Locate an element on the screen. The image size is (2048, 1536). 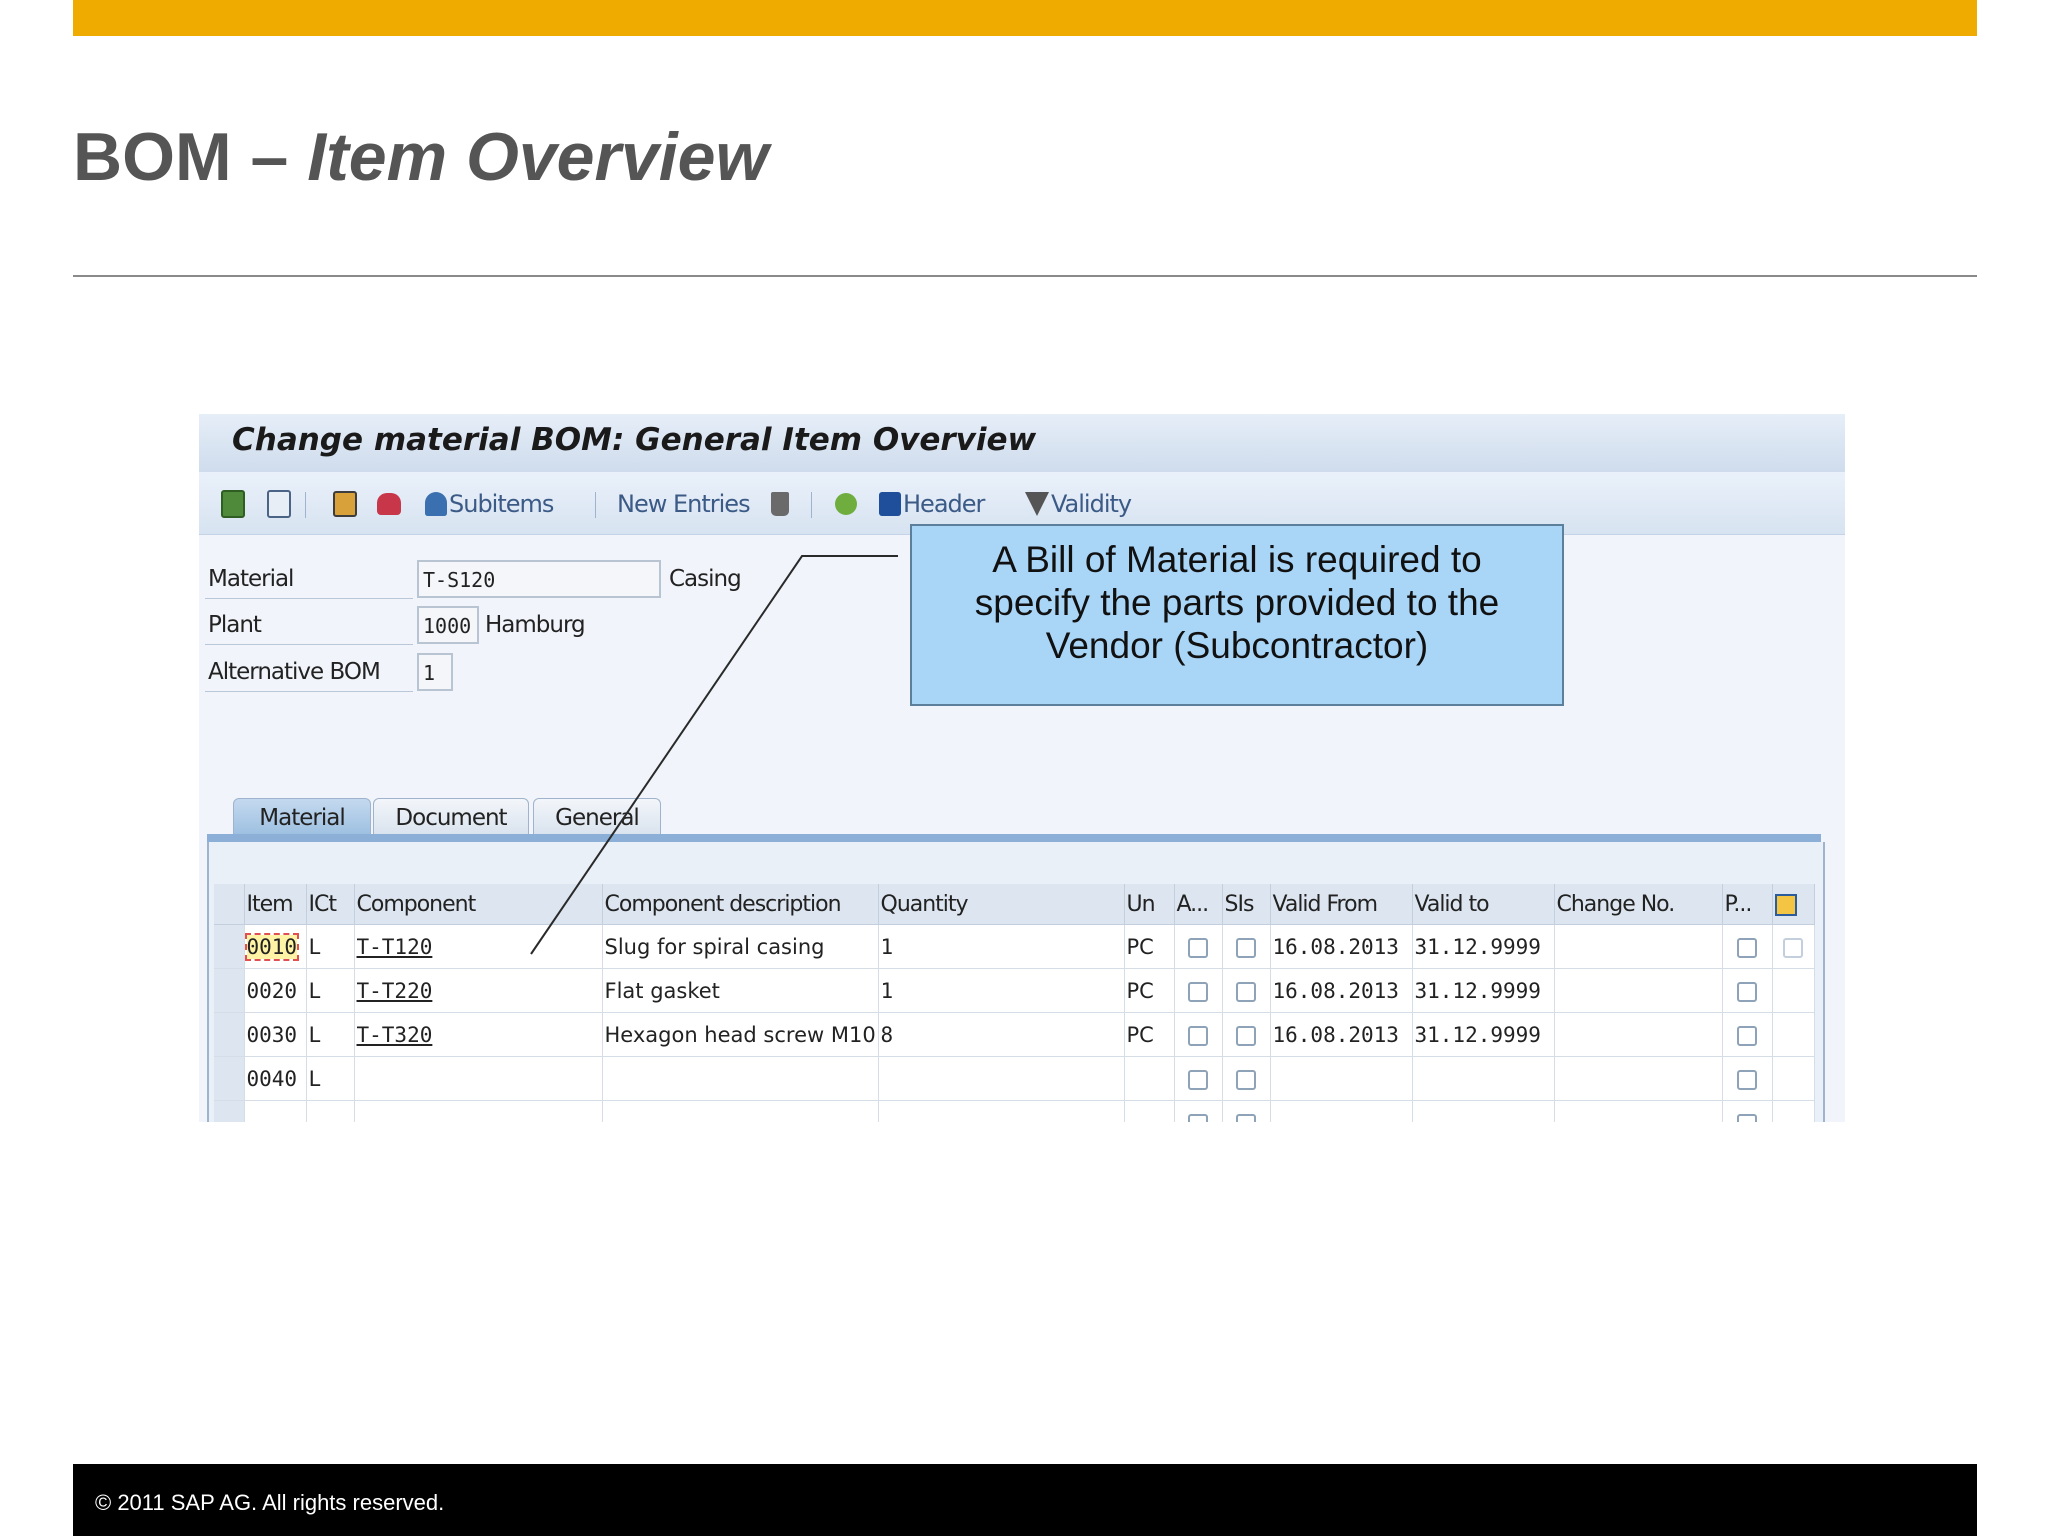
table-row: 0040 L is located at coordinates (1014, 1078).